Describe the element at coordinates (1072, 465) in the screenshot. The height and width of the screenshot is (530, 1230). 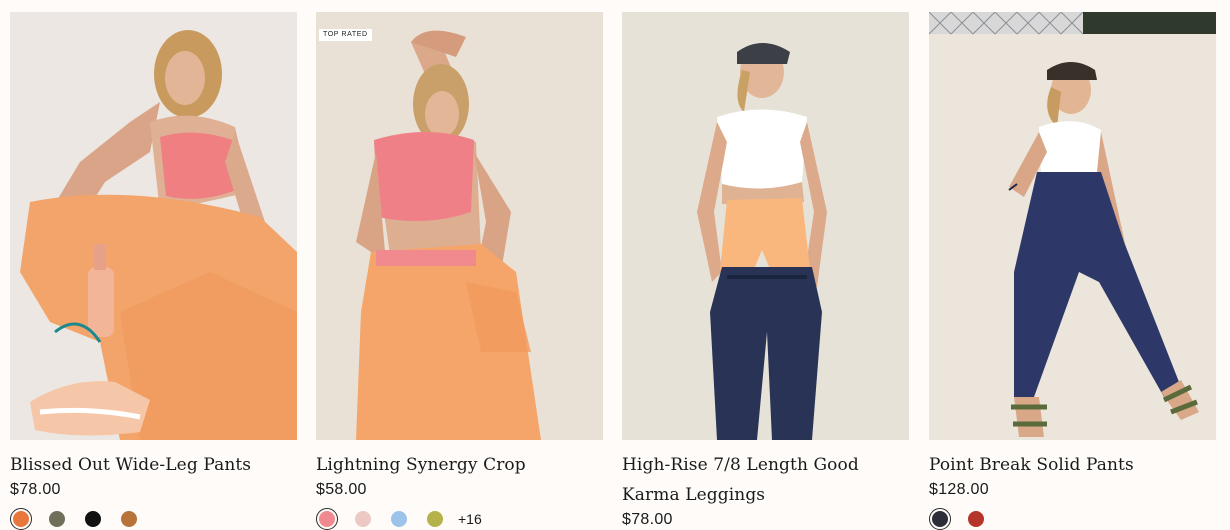
I see `product-title: Point Break Solid Pants` at that location.